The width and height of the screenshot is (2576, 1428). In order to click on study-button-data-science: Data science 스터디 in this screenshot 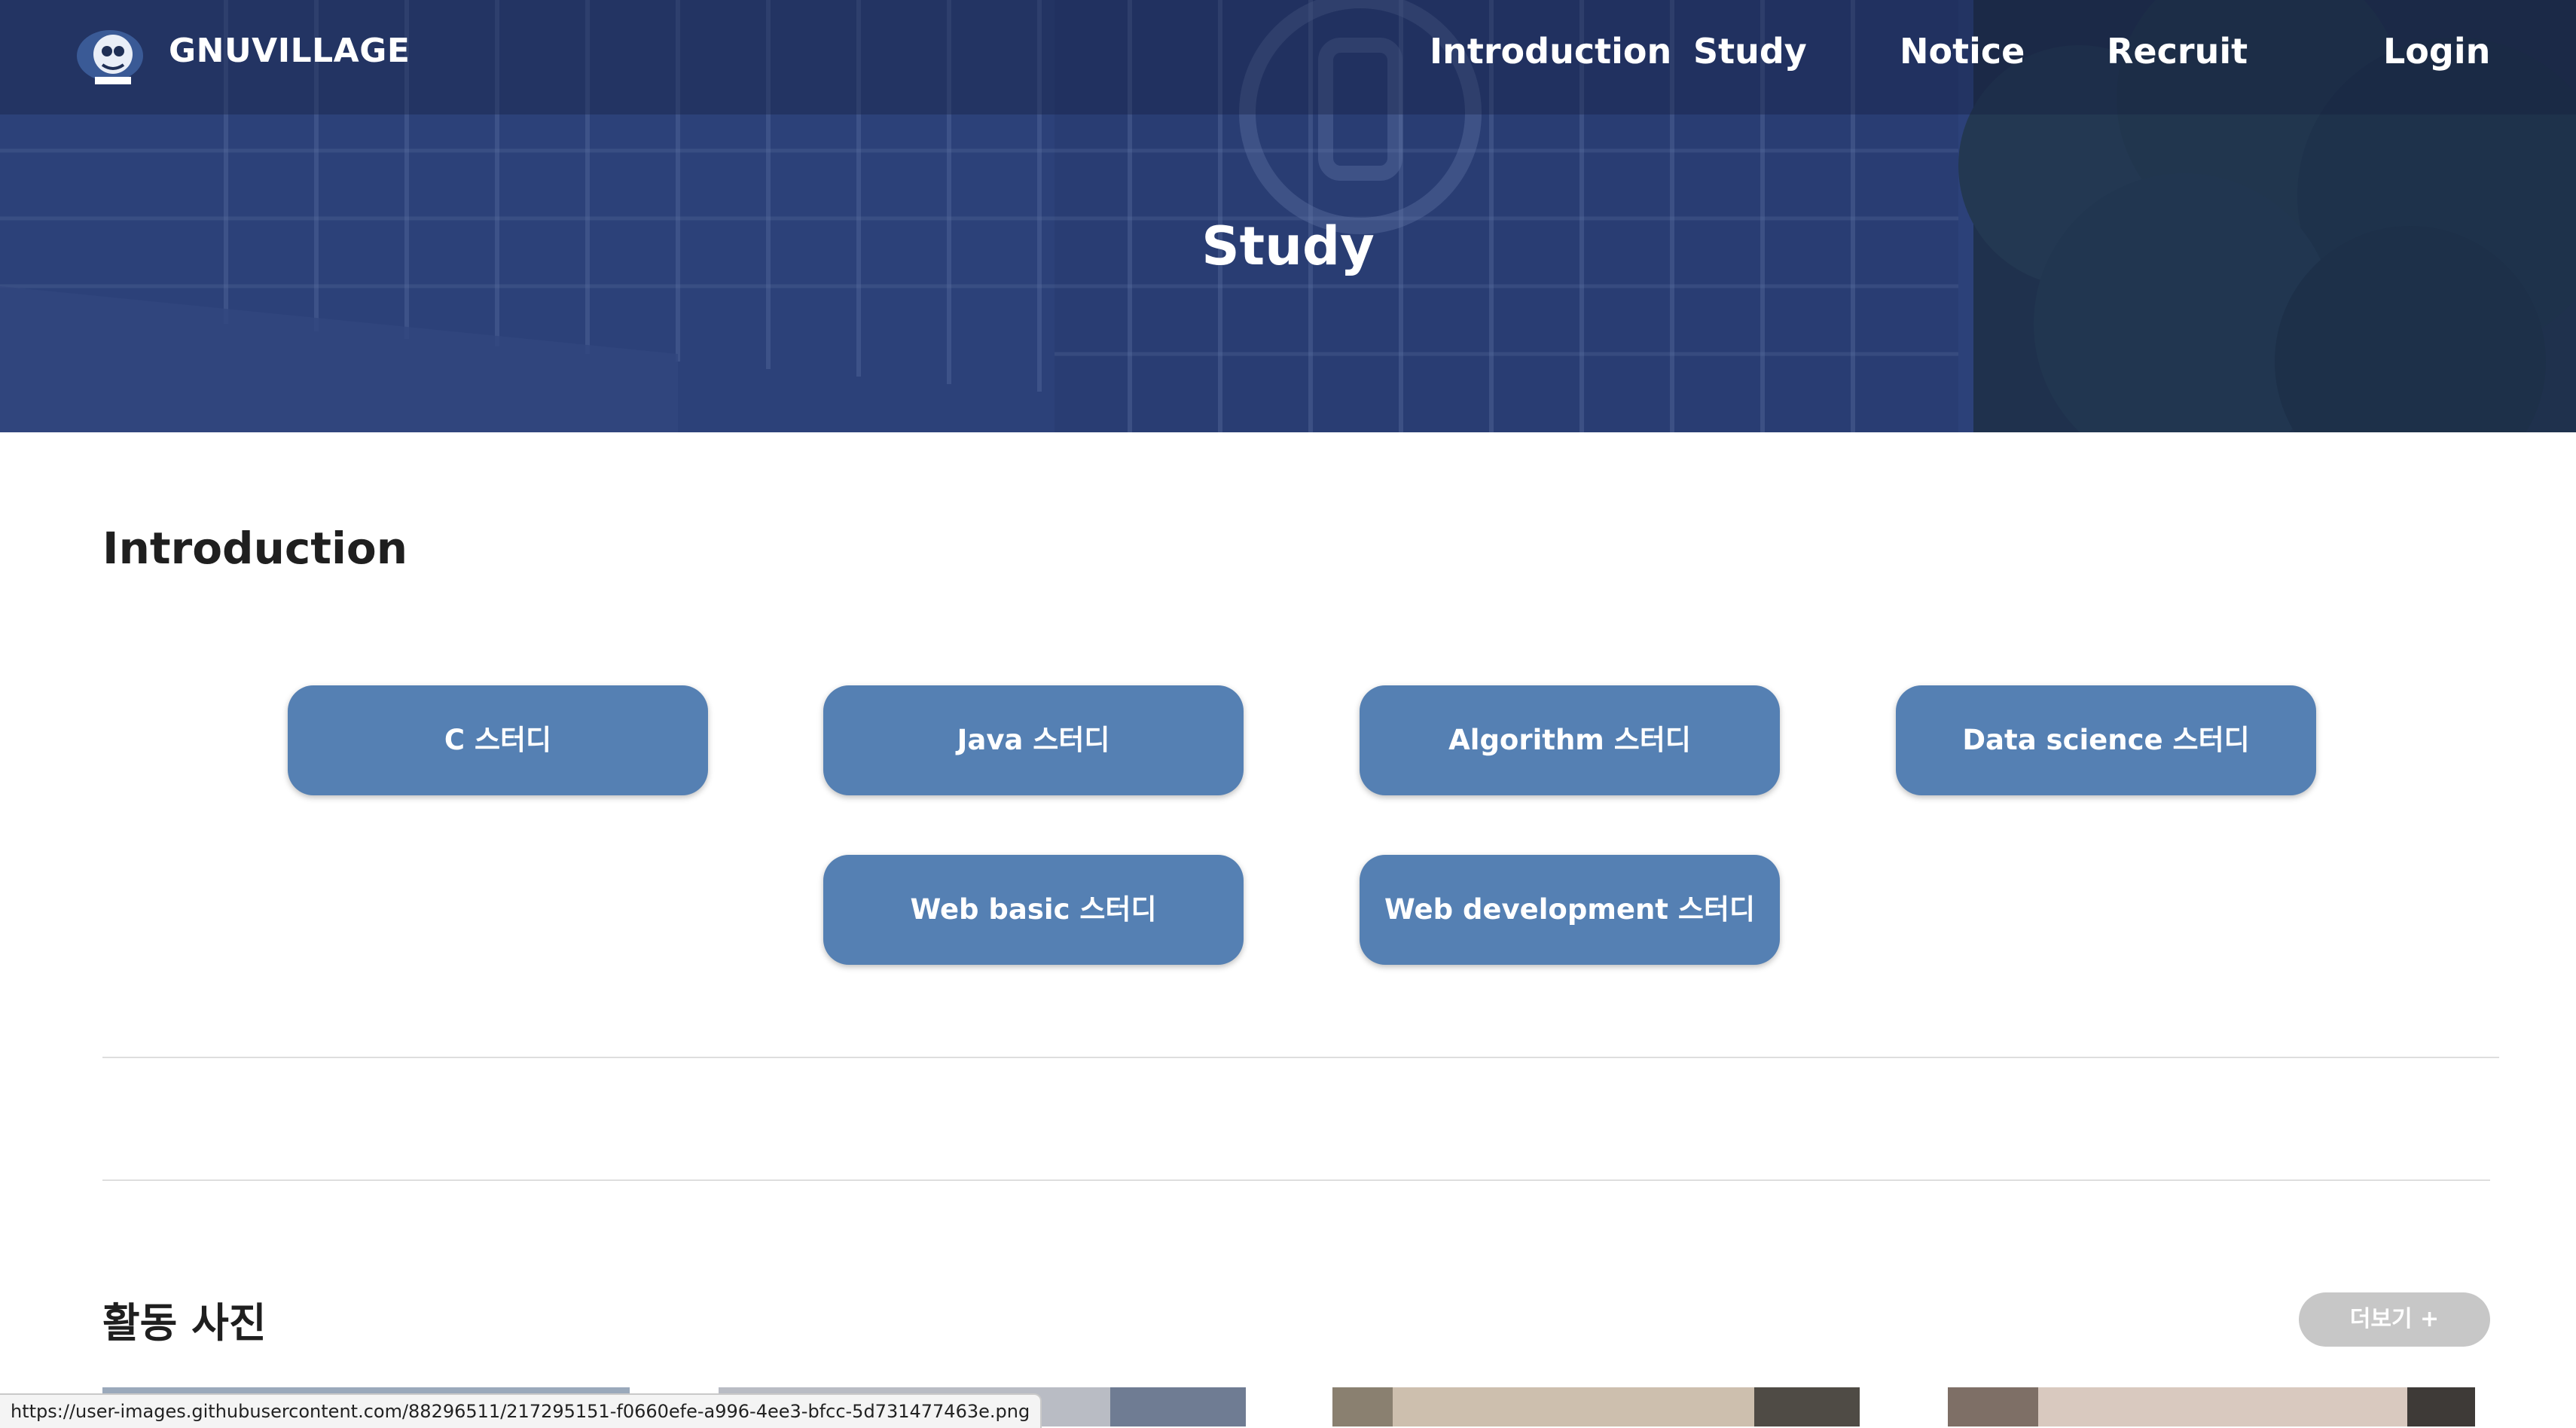, I will do `click(2106, 740)`.